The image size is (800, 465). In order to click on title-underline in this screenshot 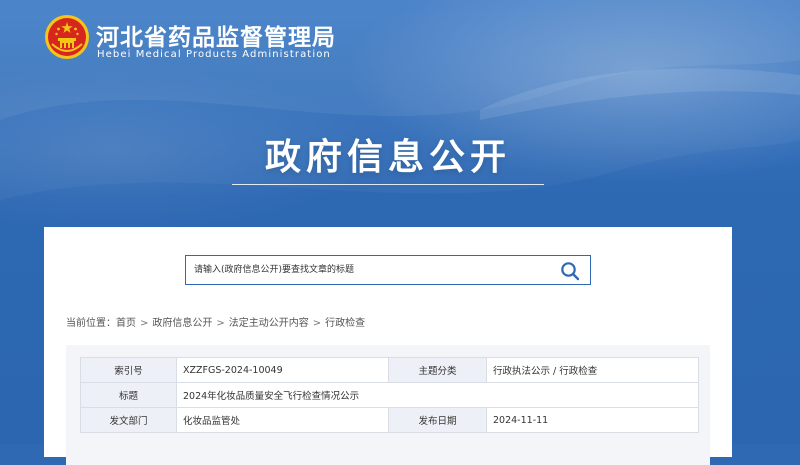, I will do `click(388, 184)`.